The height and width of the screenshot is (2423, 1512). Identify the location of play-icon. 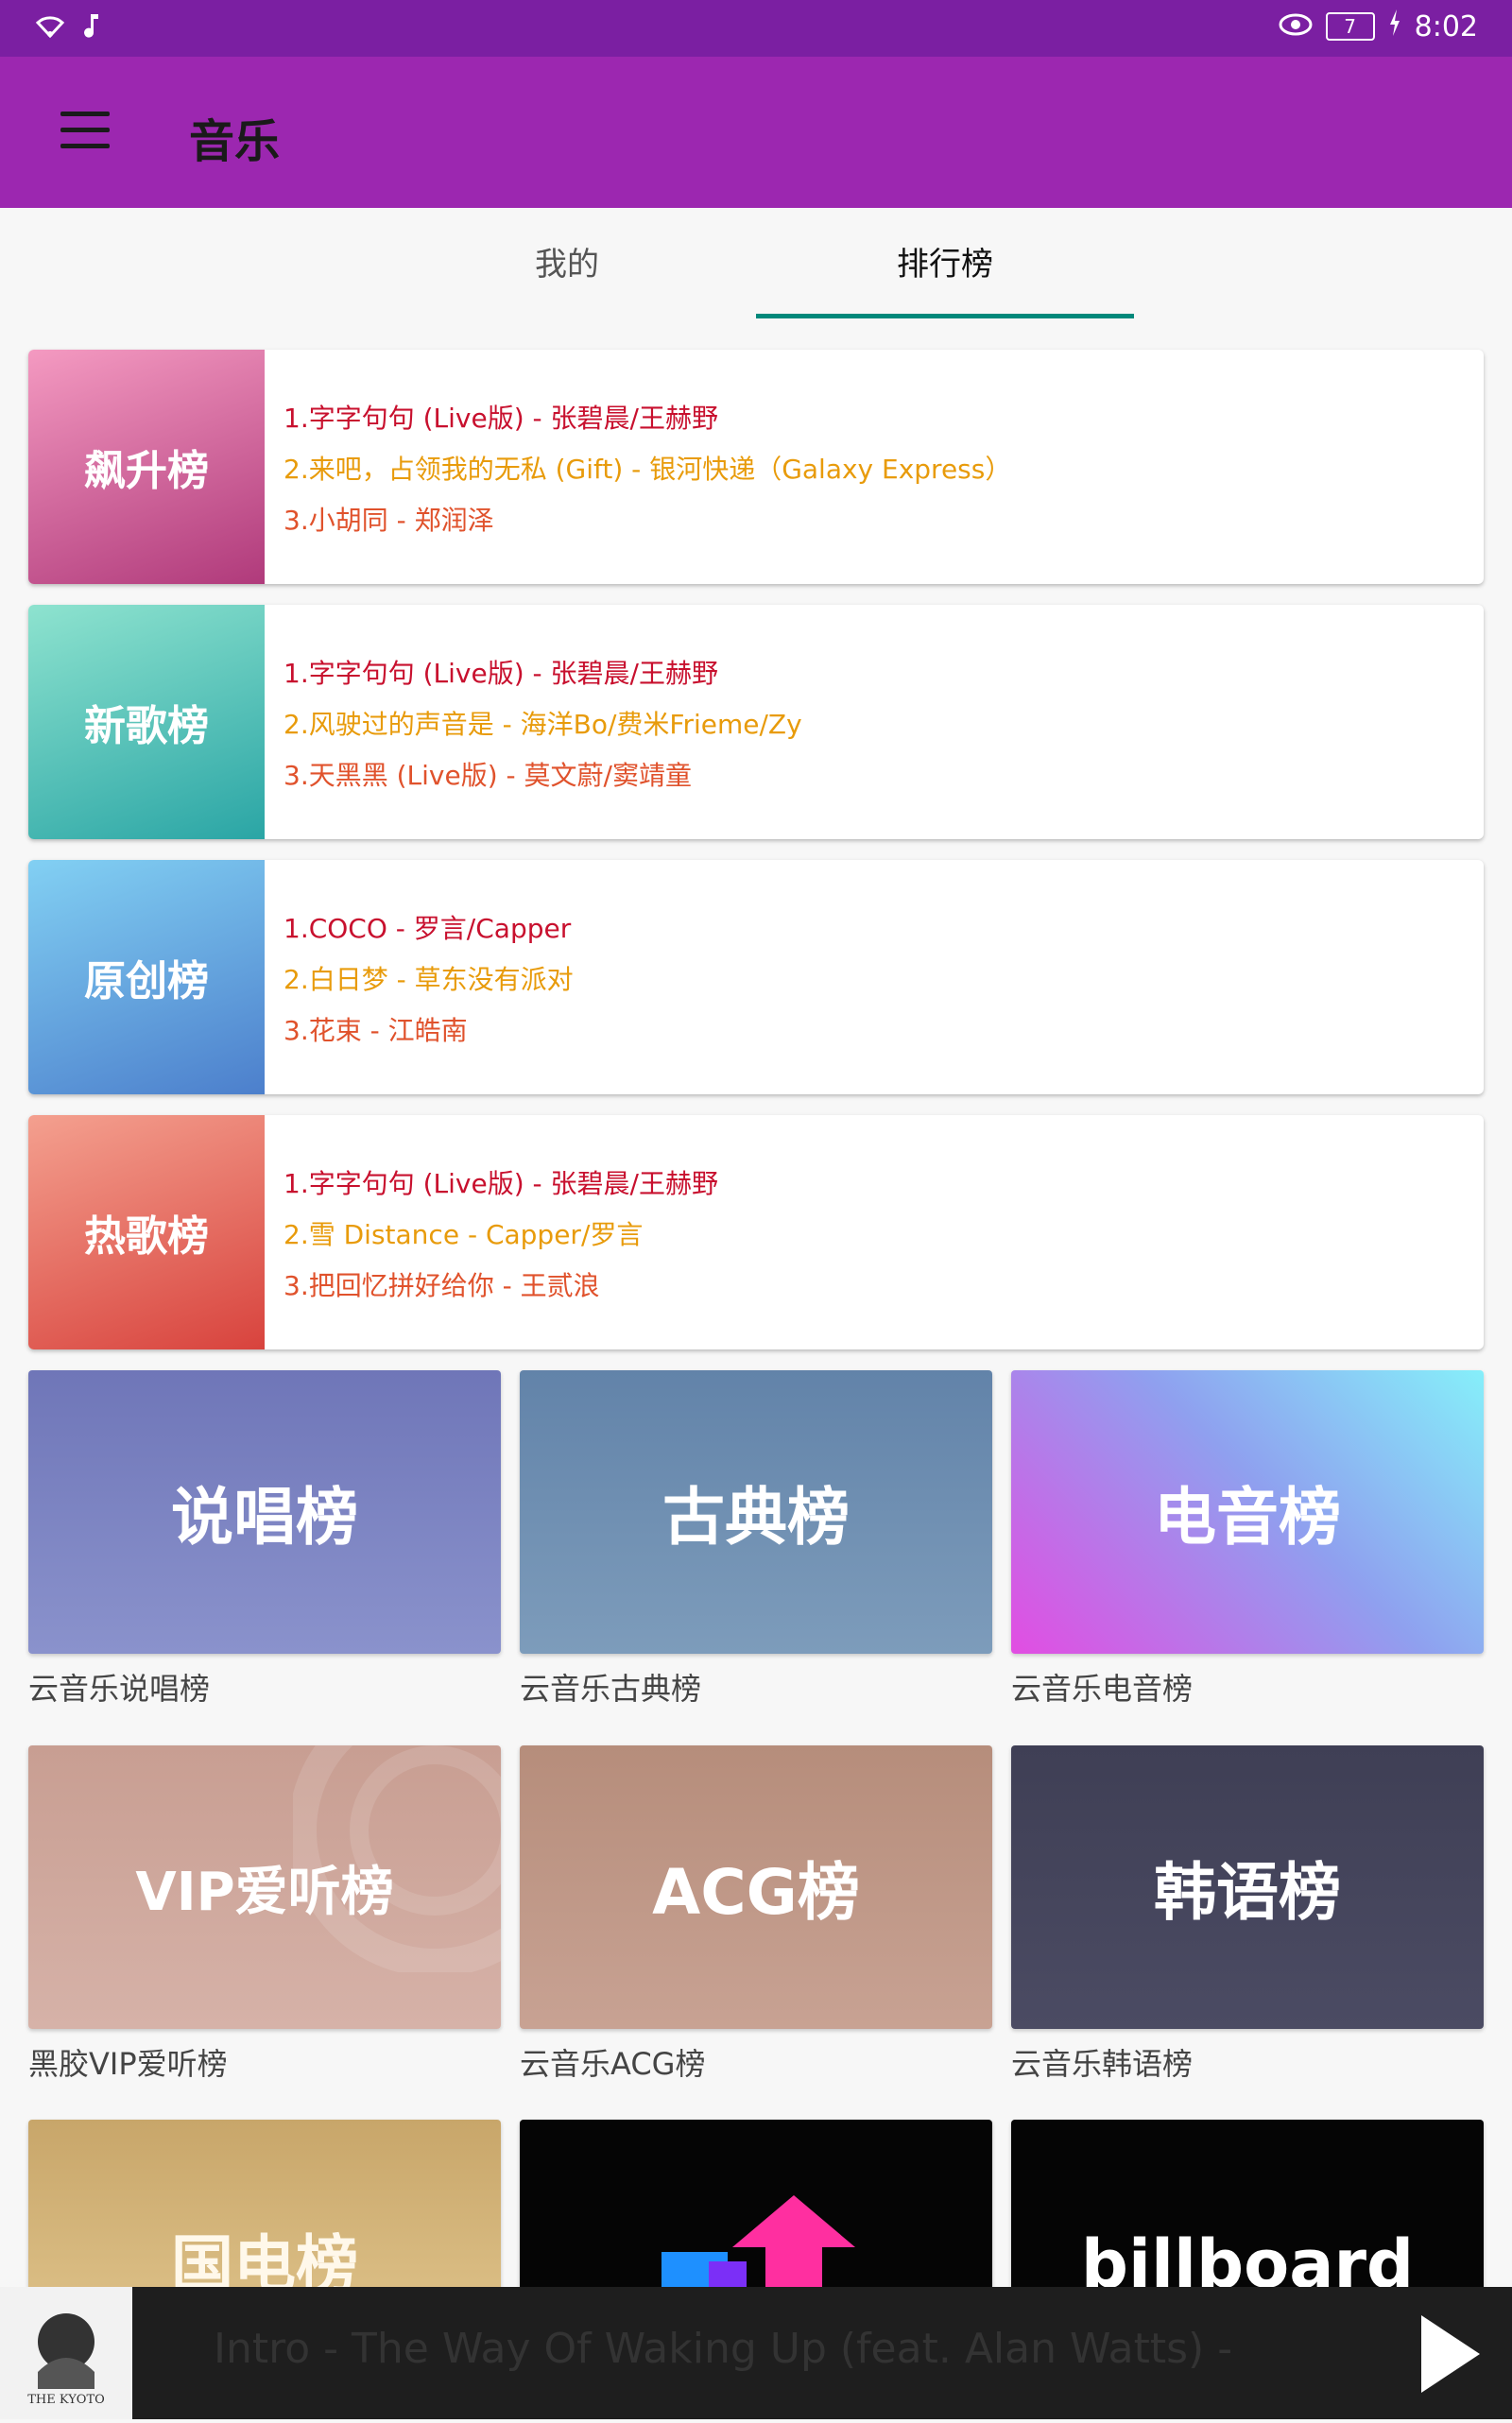
(1450, 2354).